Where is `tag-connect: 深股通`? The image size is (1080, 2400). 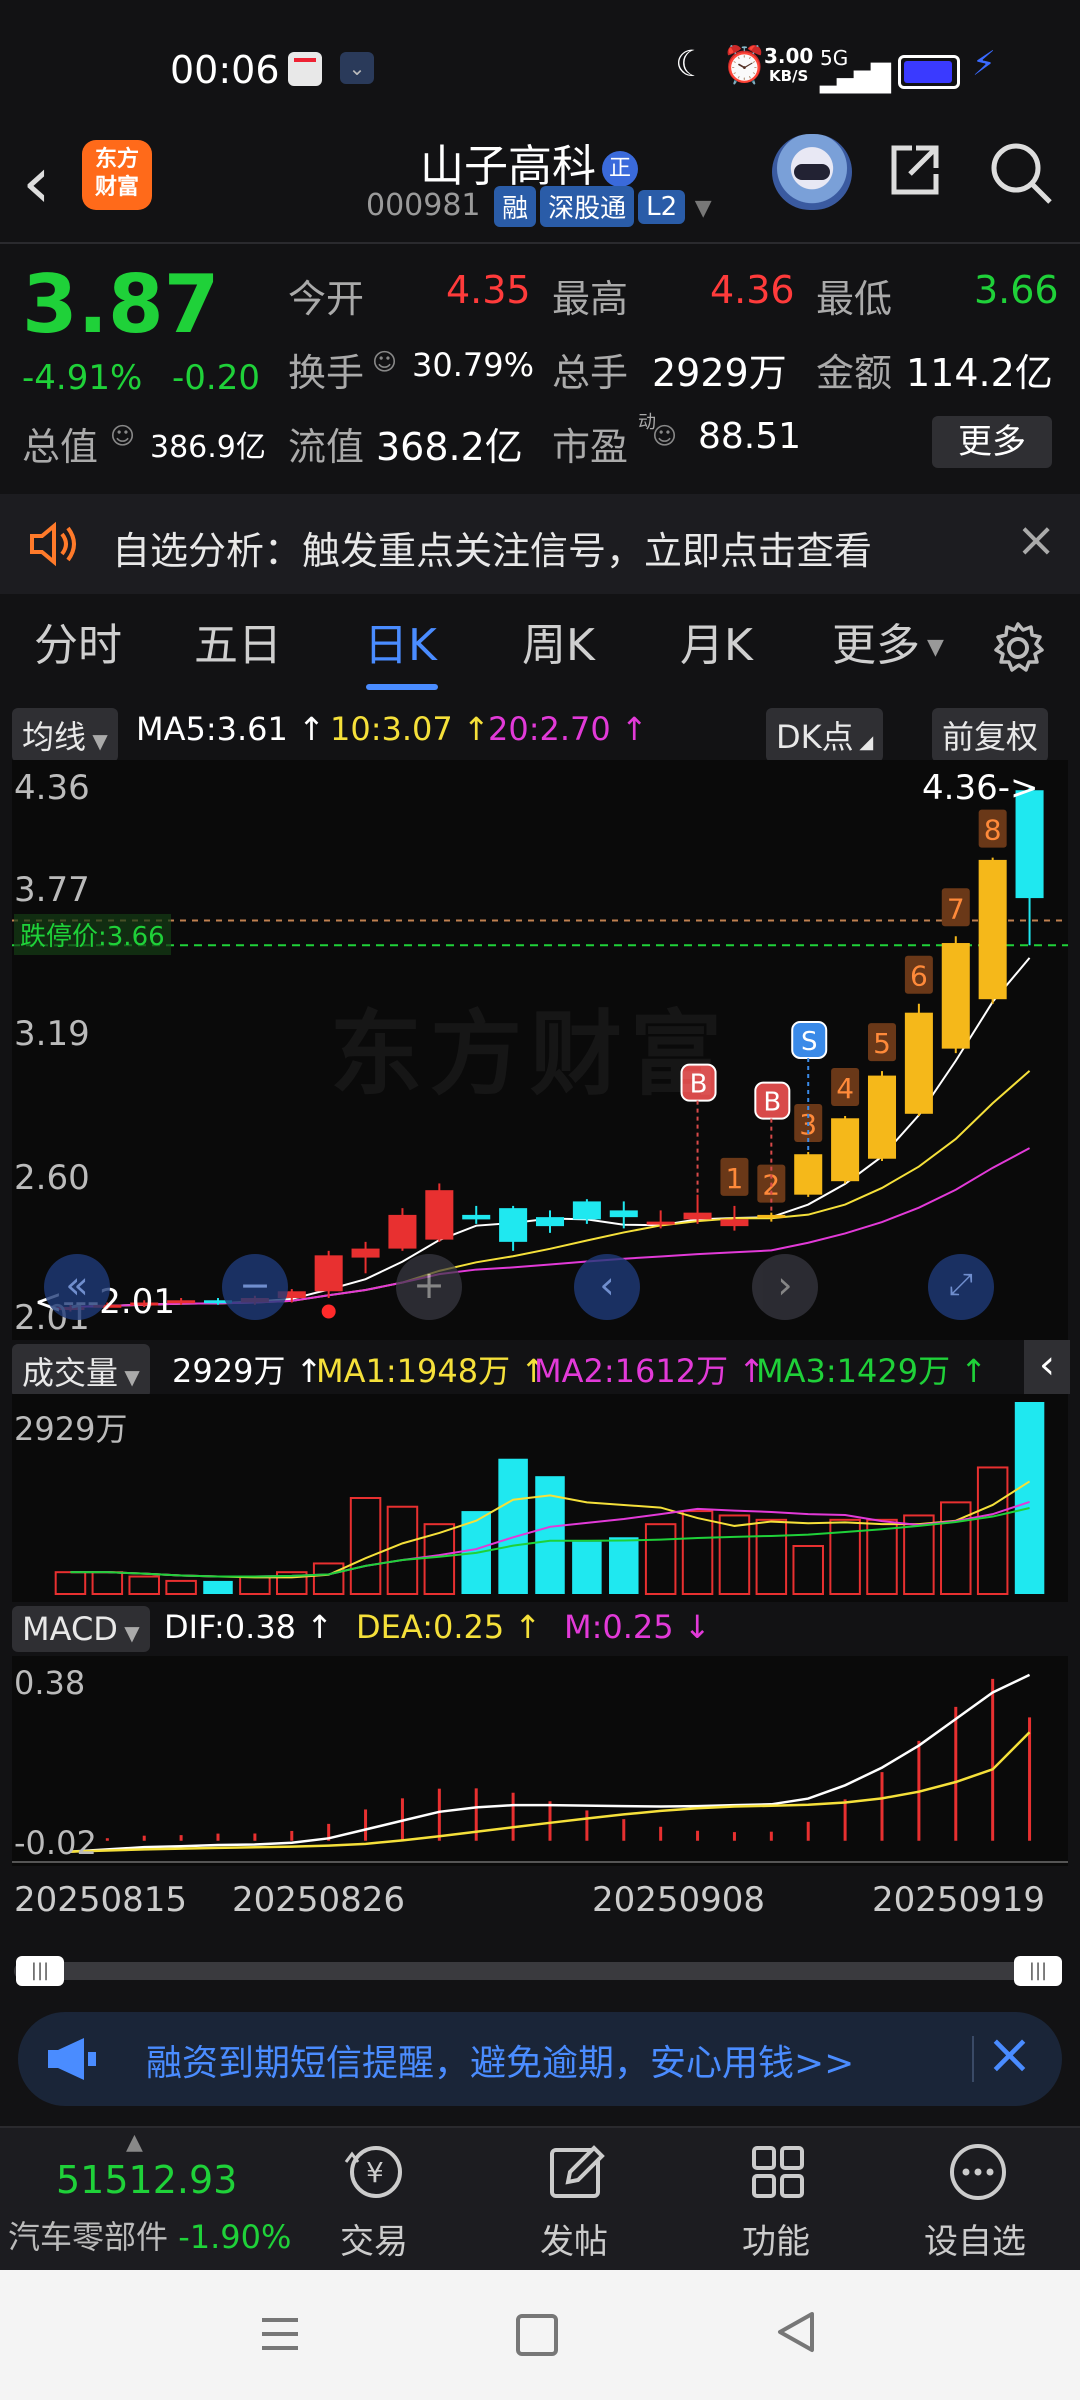
tag-connect: 深股通 is located at coordinates (587, 206).